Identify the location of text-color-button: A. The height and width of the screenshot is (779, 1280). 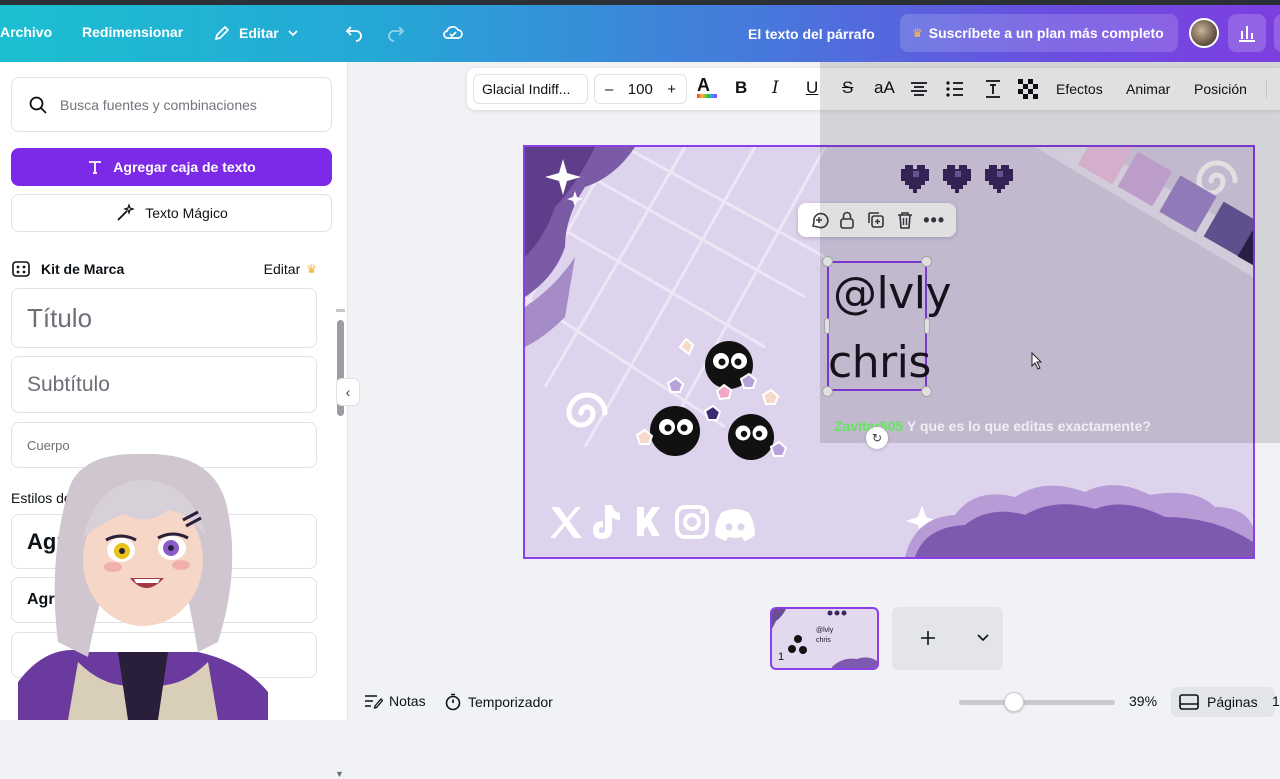
(707, 86).